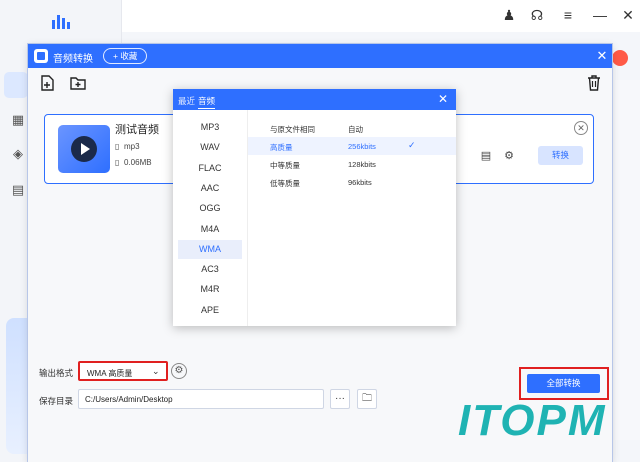 The width and height of the screenshot is (640, 462). I want to click on quality-row: 与原文件相同 自动, so click(352, 128).